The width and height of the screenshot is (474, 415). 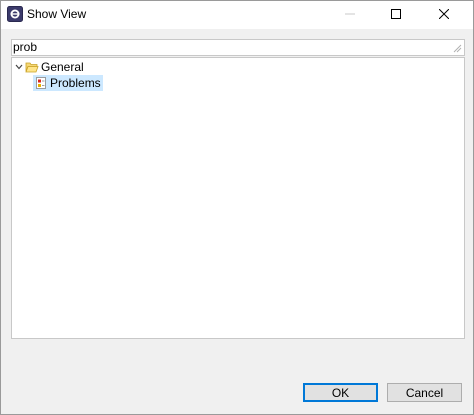 I want to click on clear-filter-icon, so click(x=457, y=47).